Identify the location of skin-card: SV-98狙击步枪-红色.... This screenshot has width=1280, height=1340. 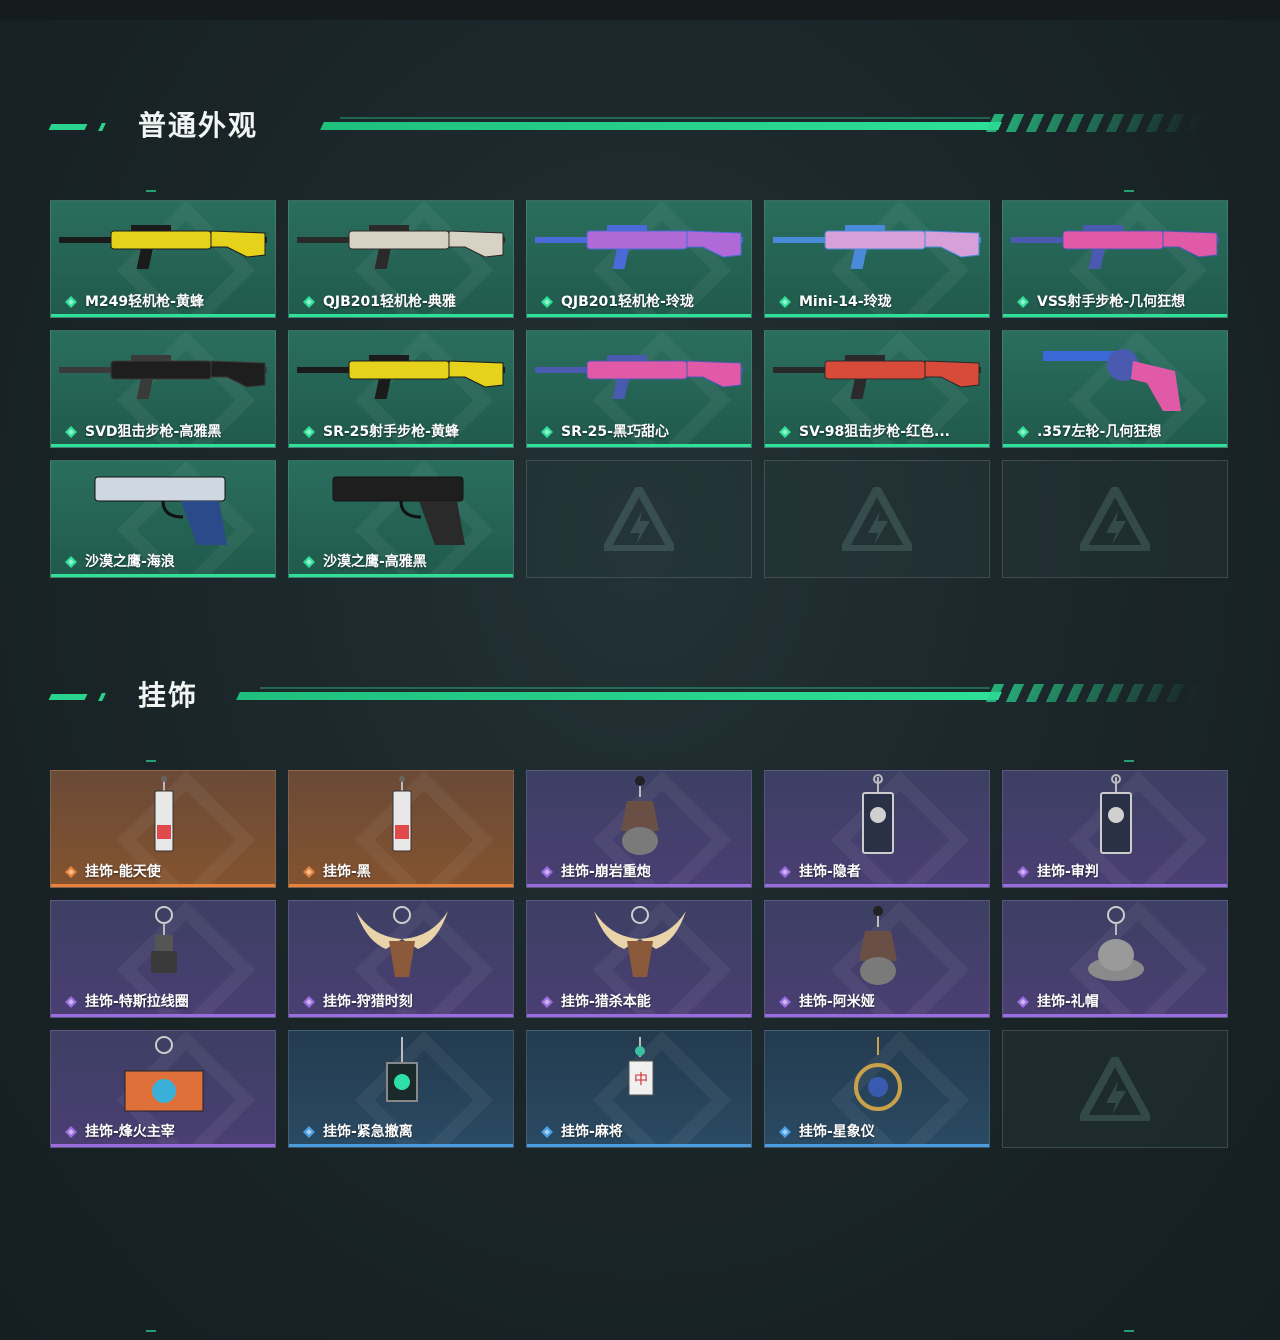
(877, 389).